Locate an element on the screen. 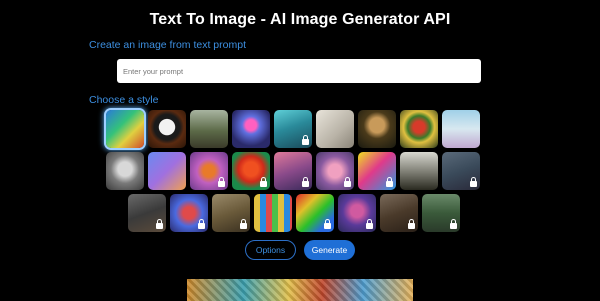 The image size is (600, 301). options-button: Options is located at coordinates (270, 250).